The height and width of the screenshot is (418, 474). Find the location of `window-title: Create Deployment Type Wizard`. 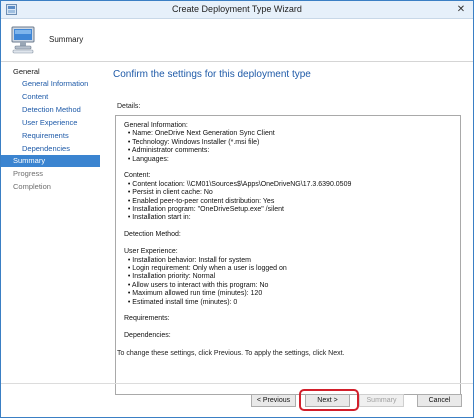

window-title: Create Deployment Type Wizard is located at coordinates (237, 9).